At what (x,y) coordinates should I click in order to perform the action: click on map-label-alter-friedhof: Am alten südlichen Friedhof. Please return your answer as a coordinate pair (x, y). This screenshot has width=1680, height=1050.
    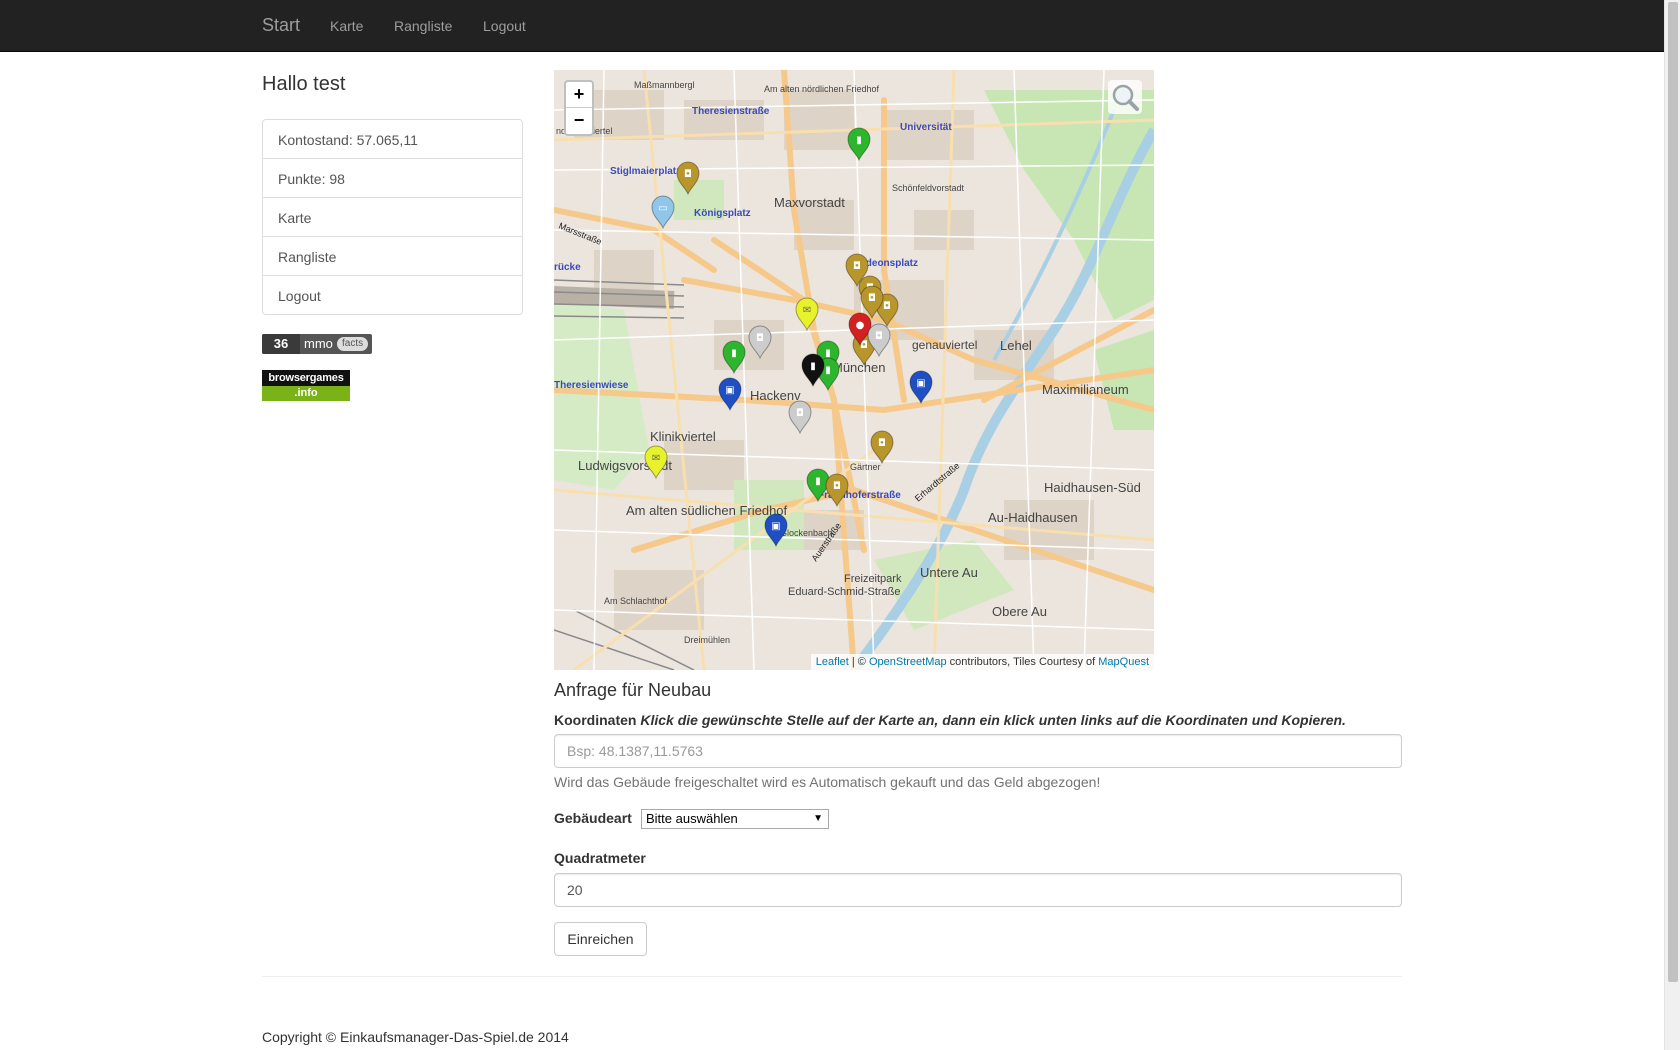
    Looking at the image, I should click on (707, 510).